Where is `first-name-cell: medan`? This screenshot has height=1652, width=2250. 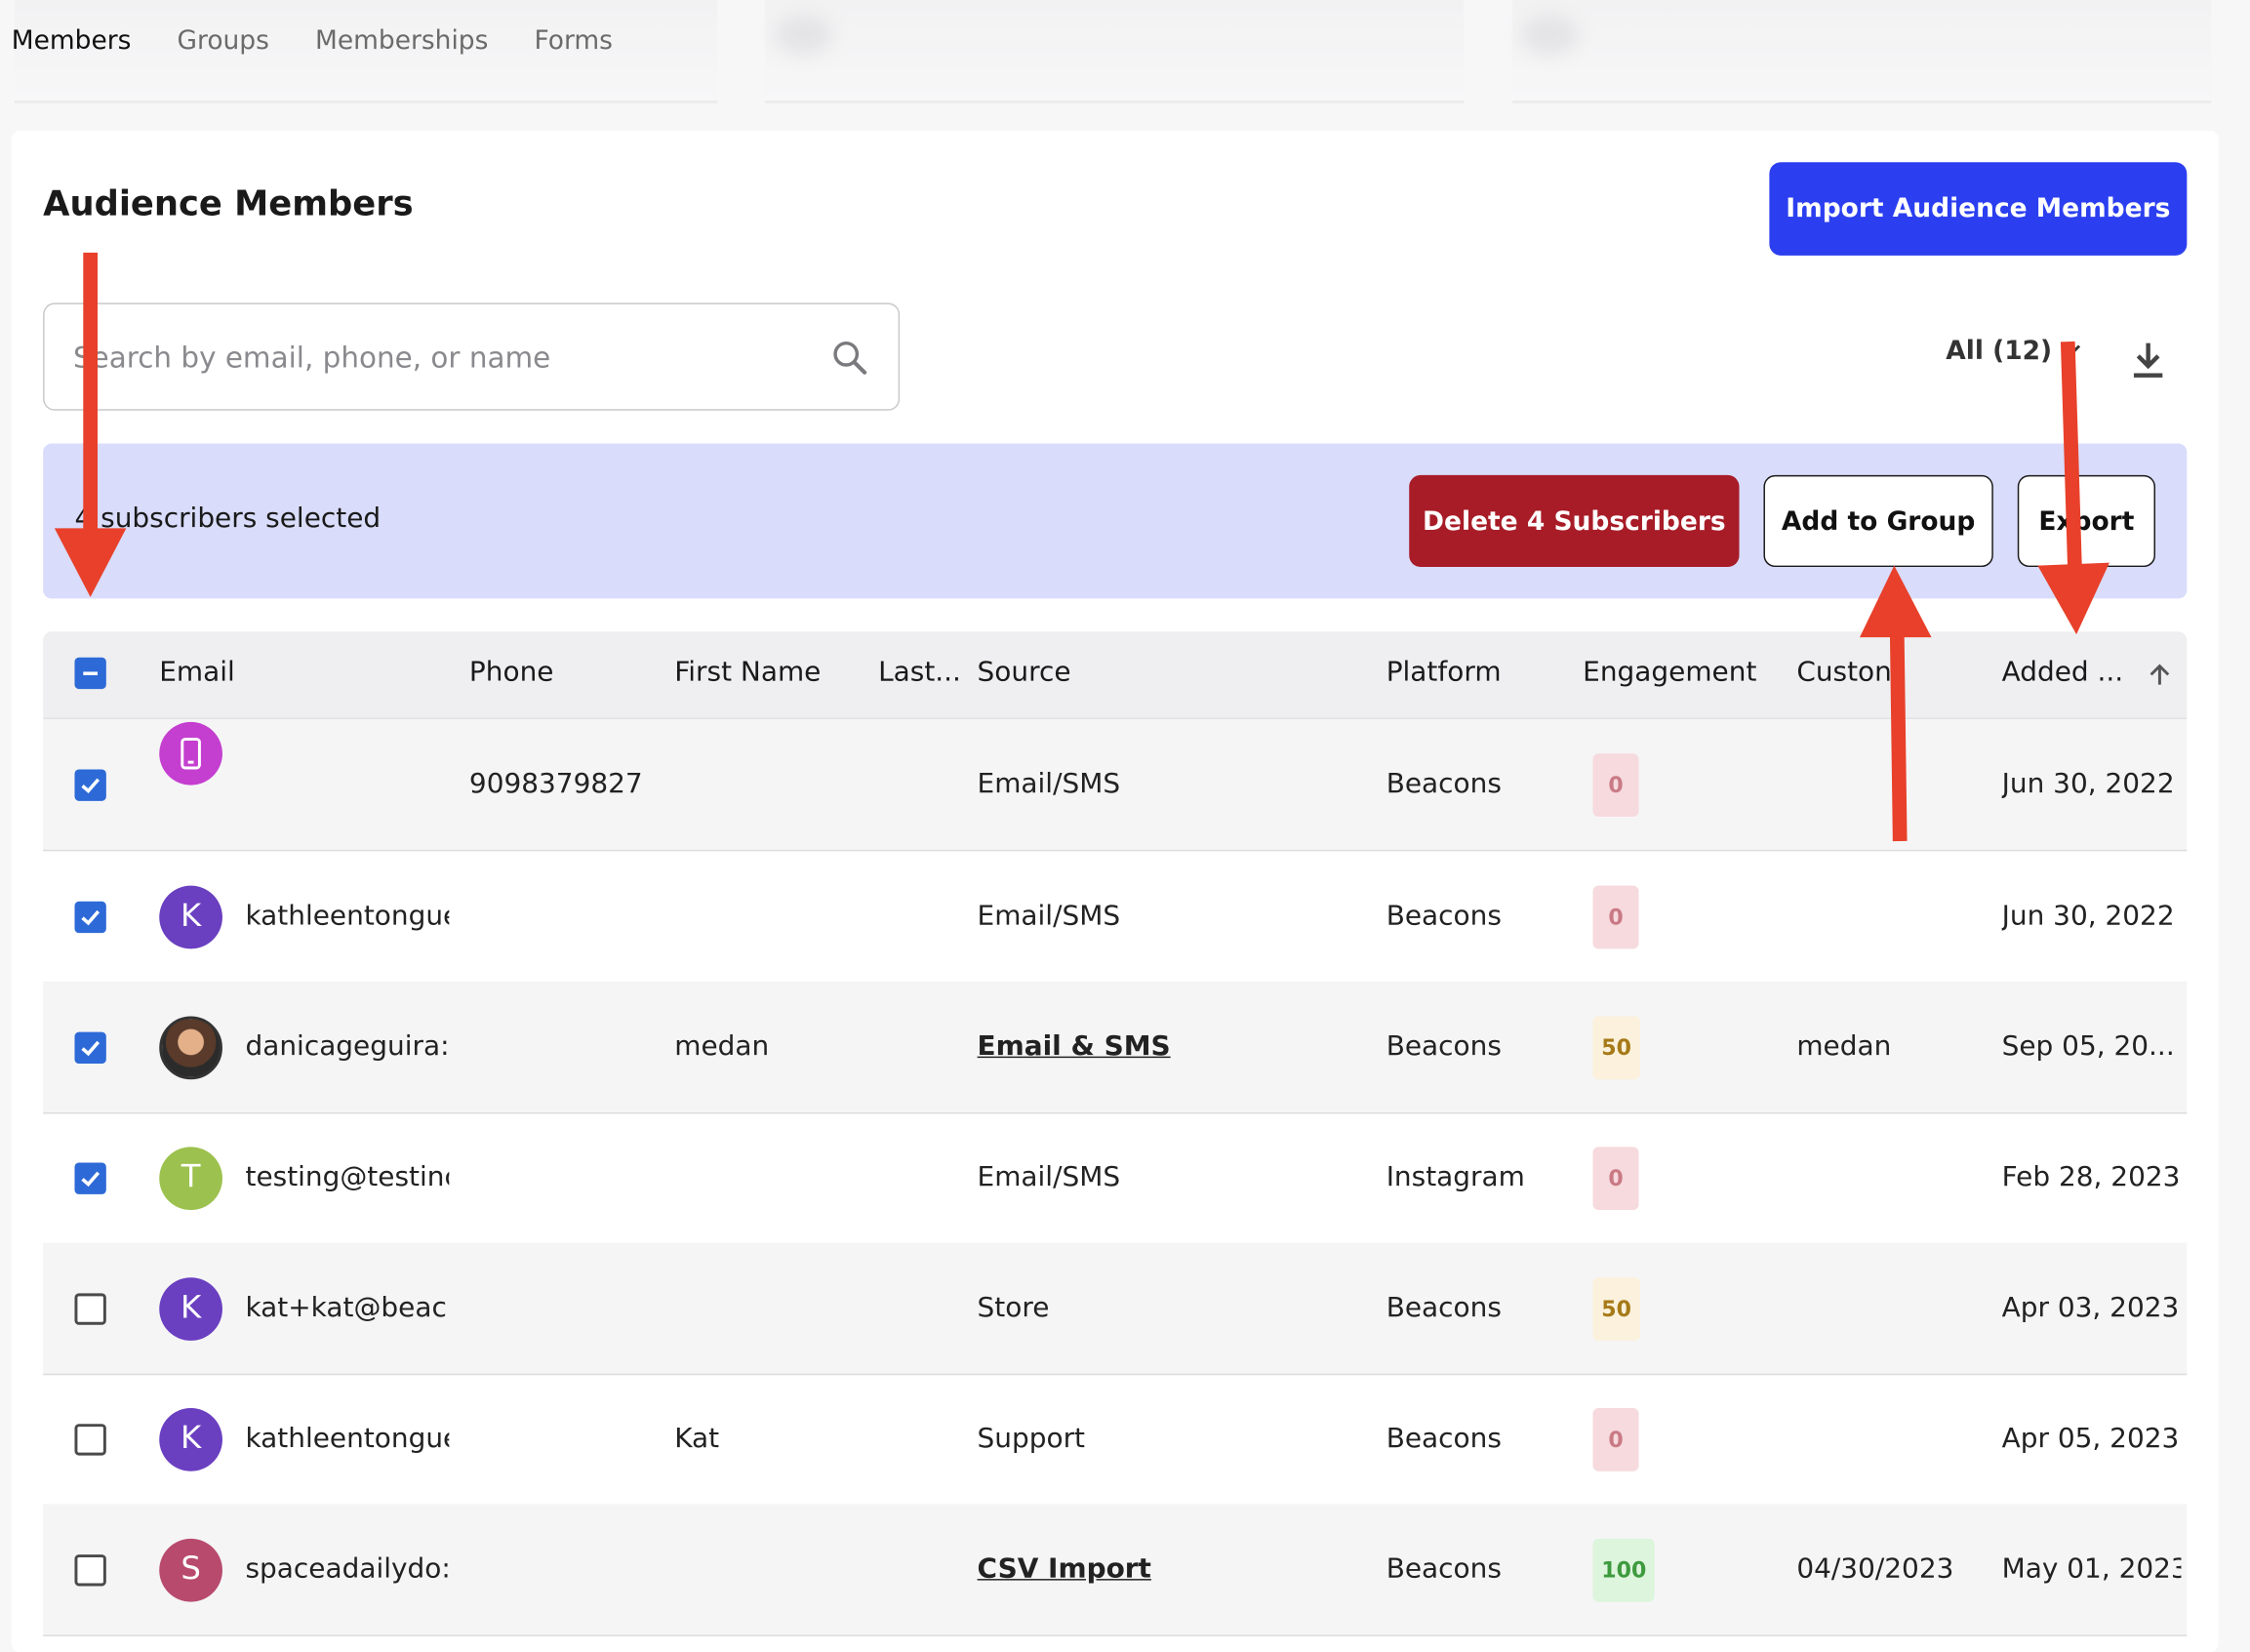 first-name-cell: medan is located at coordinates (722, 1046).